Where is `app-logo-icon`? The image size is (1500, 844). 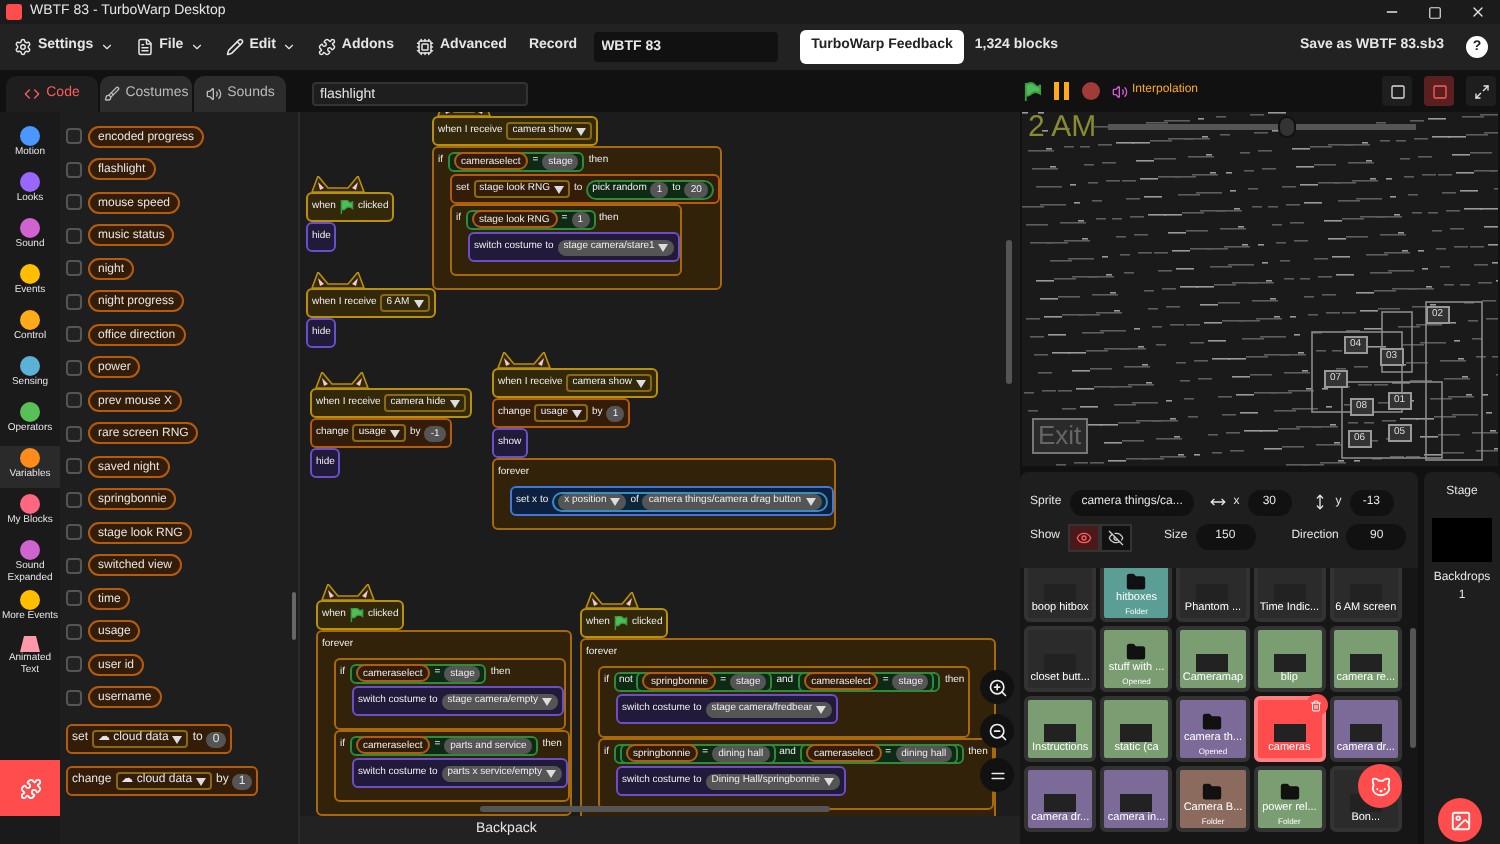
app-logo-icon is located at coordinates (14, 12).